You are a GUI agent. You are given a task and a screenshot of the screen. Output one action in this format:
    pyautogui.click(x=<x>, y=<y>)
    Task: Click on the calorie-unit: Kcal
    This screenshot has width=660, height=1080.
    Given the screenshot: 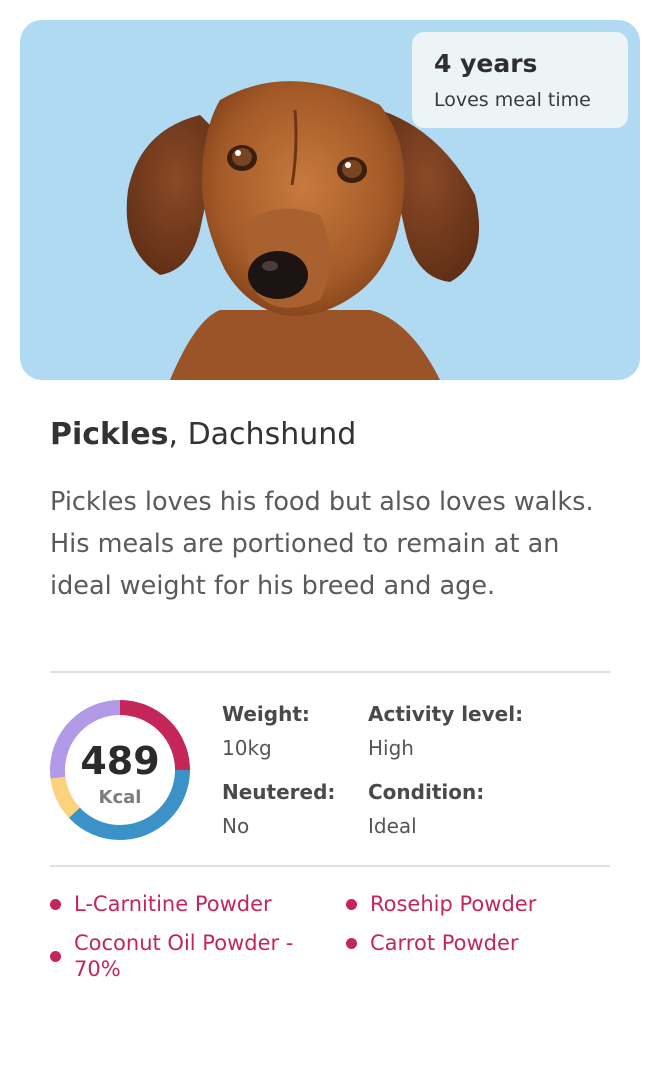 What is the action you would take?
    pyautogui.click(x=120, y=797)
    